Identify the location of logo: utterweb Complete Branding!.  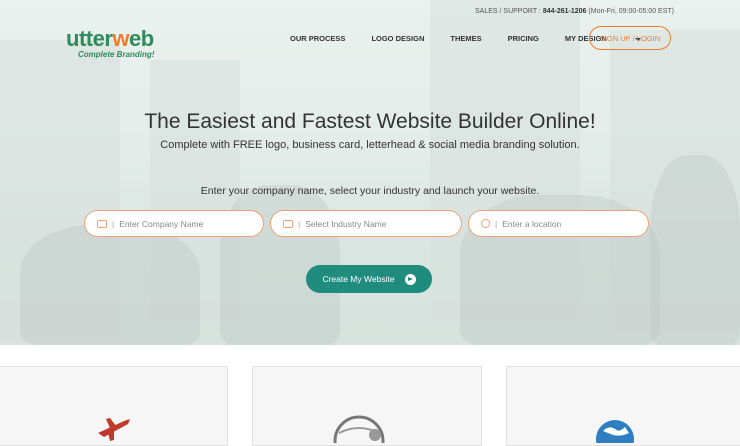
(110, 43).